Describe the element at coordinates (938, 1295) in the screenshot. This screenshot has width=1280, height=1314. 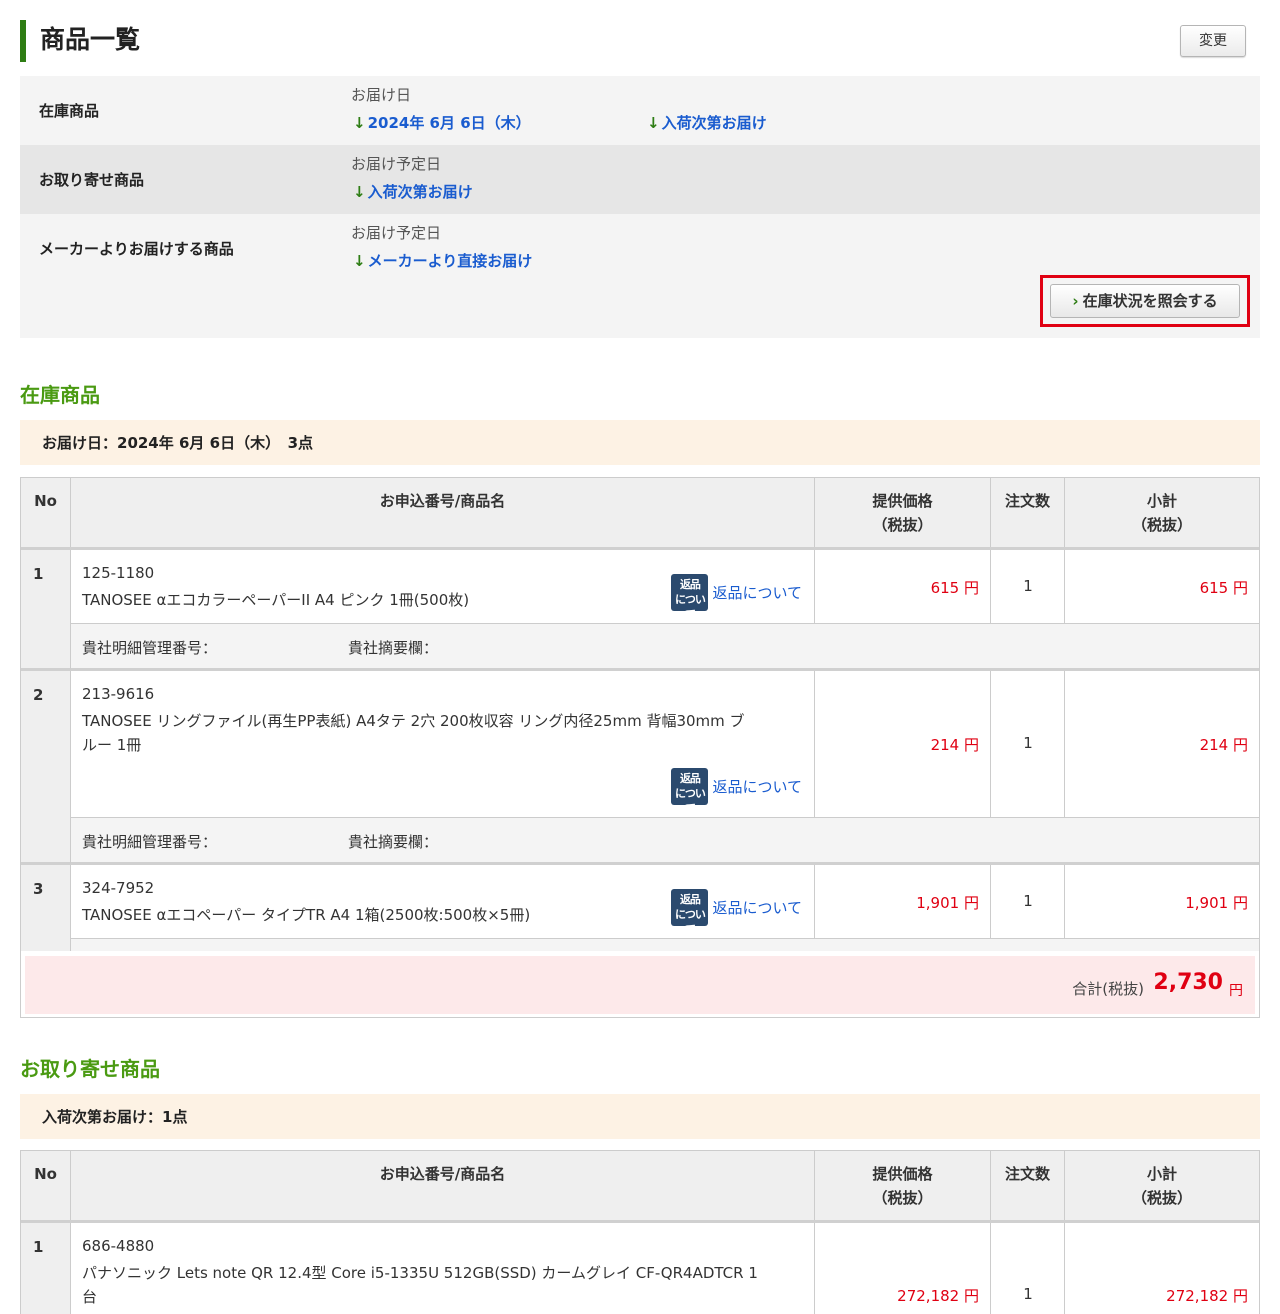
I see `item-price: 272,182 円` at that location.